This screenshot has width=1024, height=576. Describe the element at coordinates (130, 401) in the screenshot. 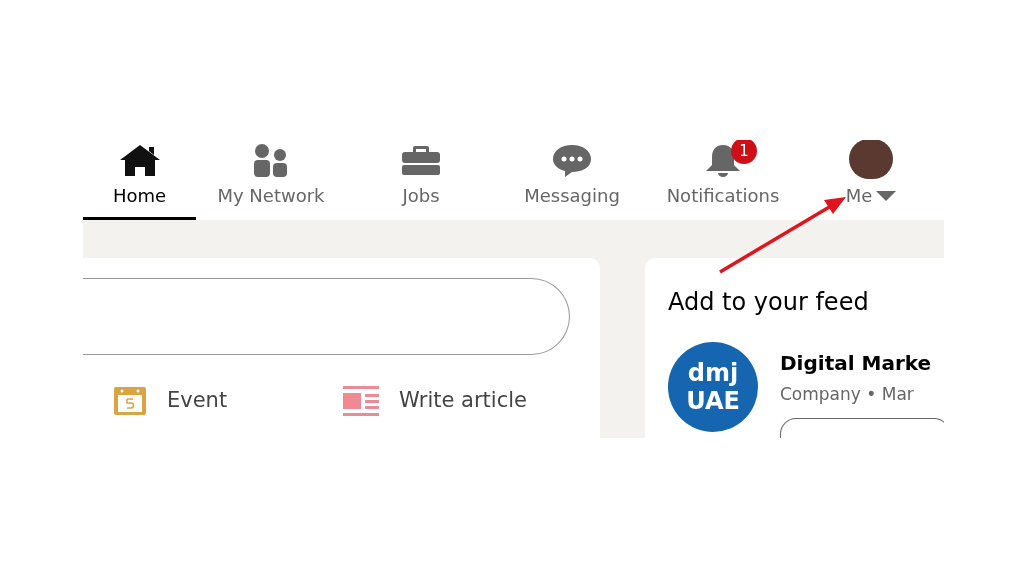

I see `calendar-icon` at that location.